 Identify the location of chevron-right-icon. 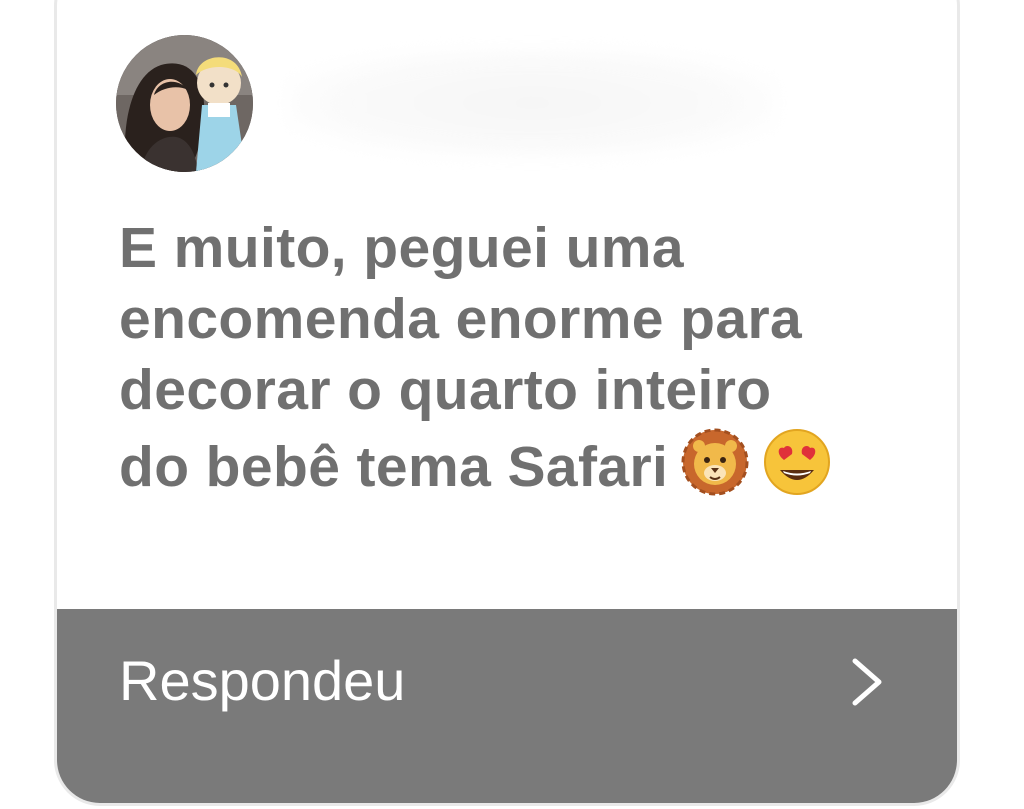
(867, 682).